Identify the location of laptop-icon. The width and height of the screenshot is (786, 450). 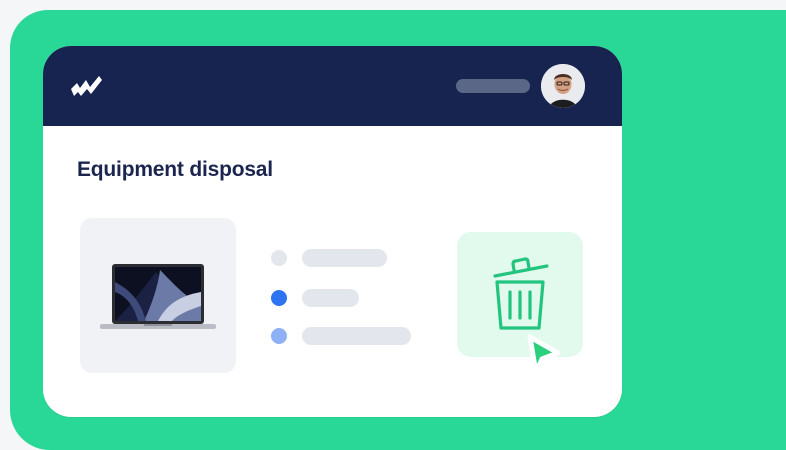
(158, 296).